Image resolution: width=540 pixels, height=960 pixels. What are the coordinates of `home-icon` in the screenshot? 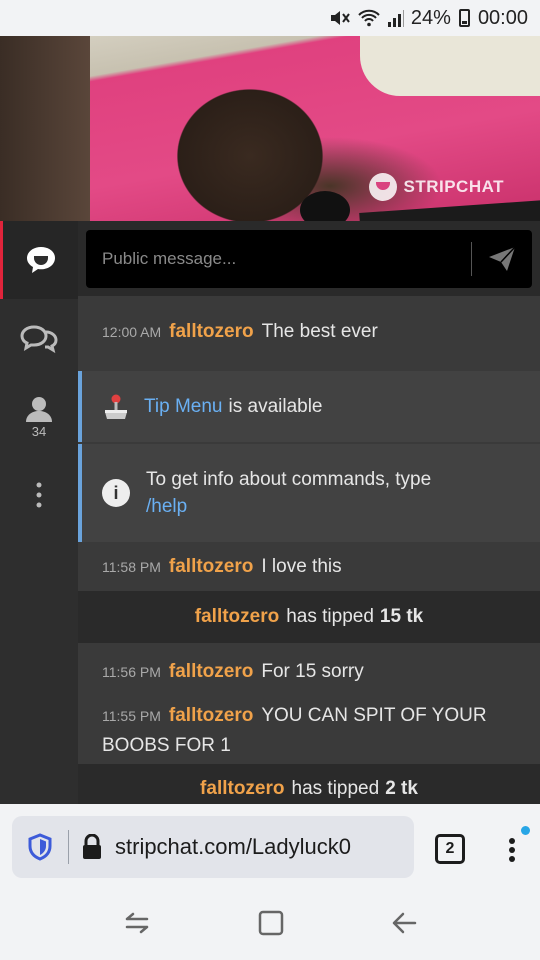 It's located at (271, 922).